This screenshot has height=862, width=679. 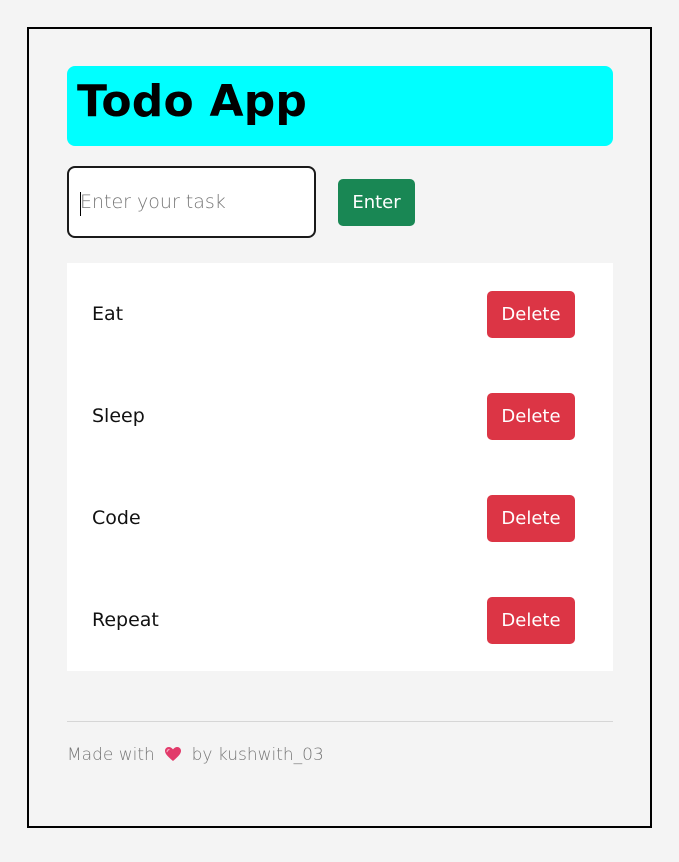 What do you see at coordinates (173, 755) in the screenshot?
I see `heart-icon` at bounding box center [173, 755].